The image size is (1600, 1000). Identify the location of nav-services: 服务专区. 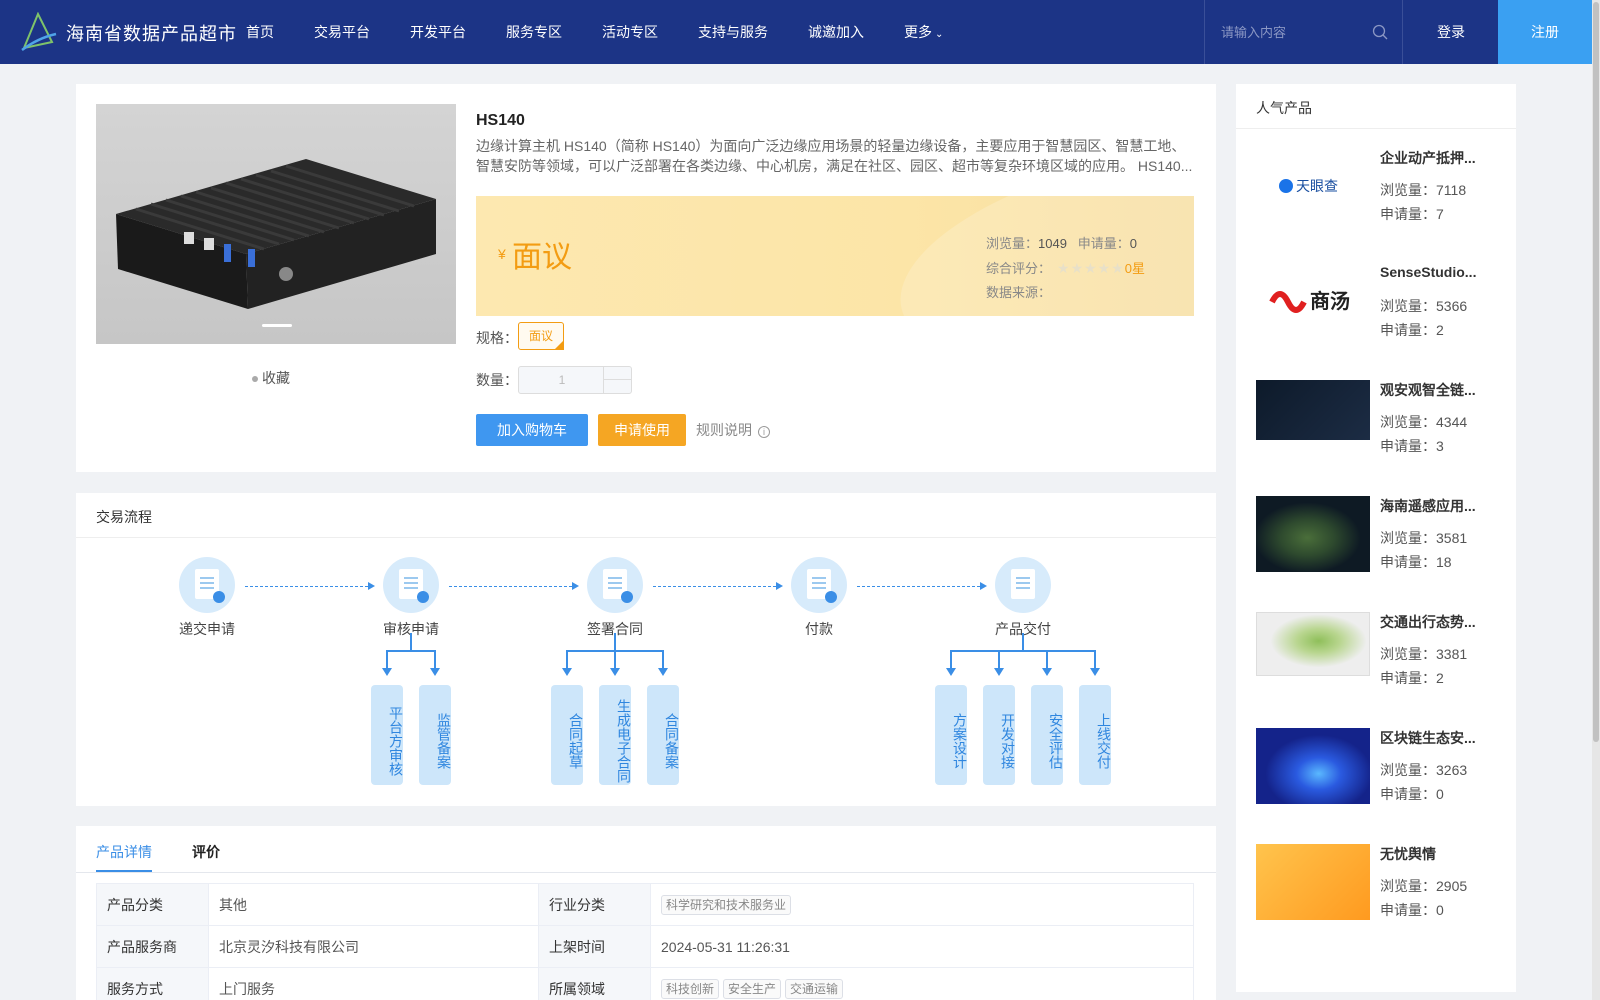
(534, 32).